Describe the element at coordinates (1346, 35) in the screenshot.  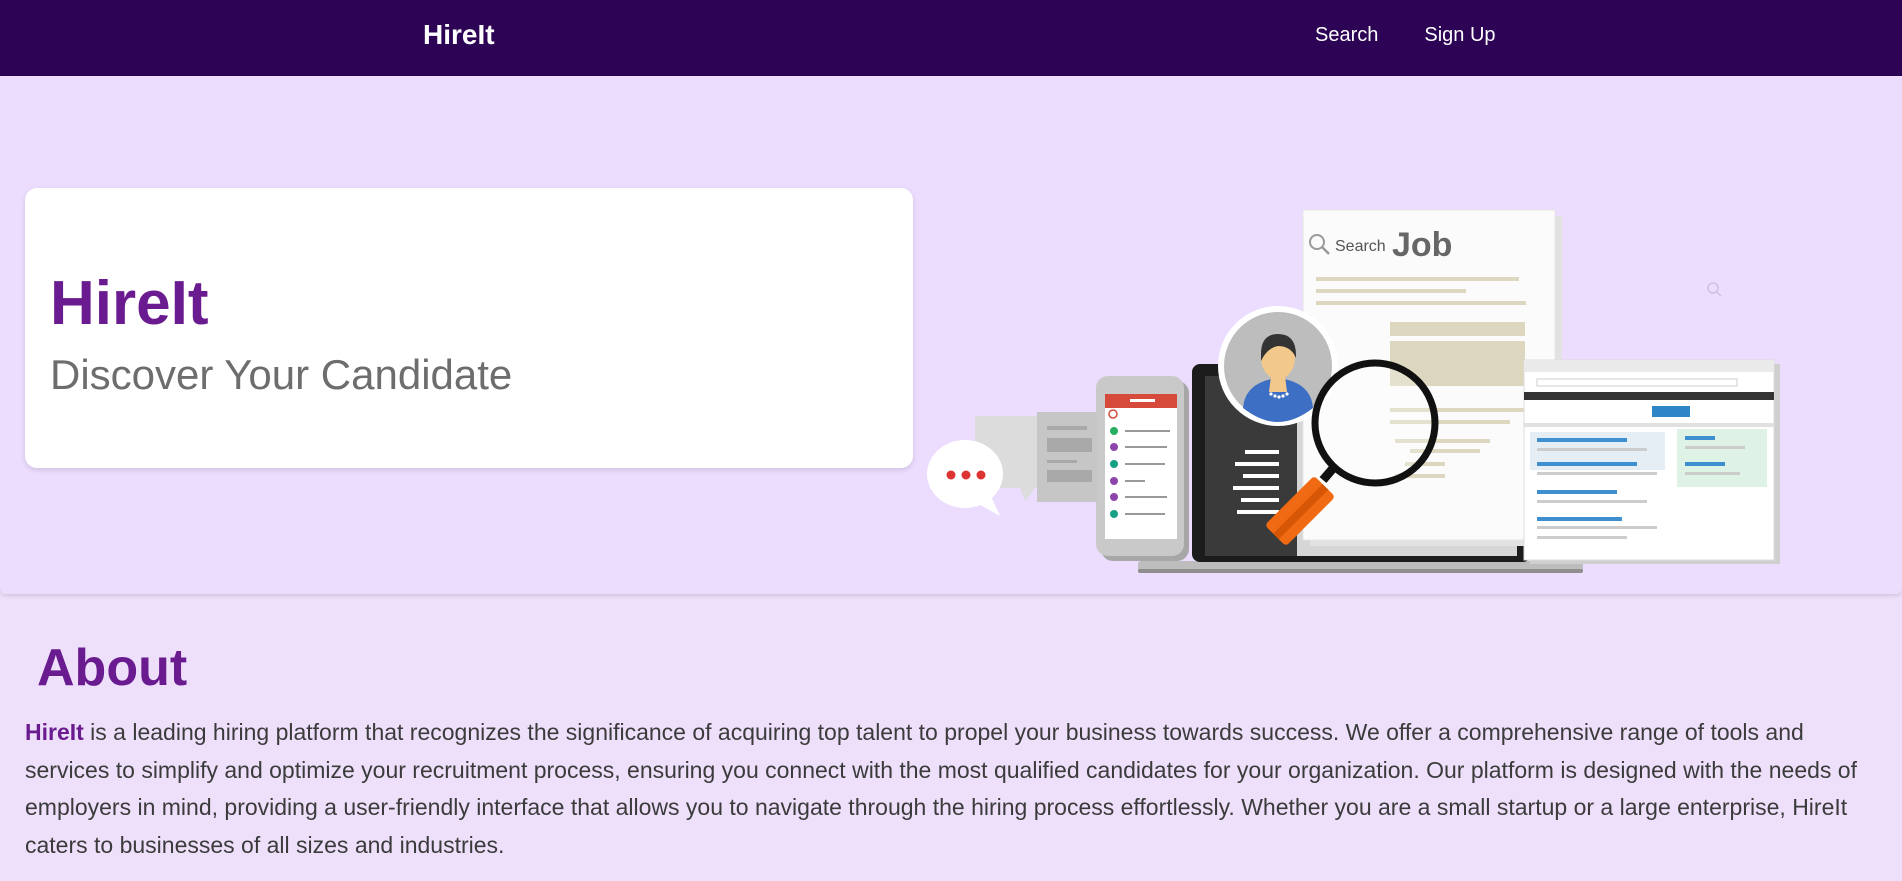
I see `nav-search-link: Search` at that location.